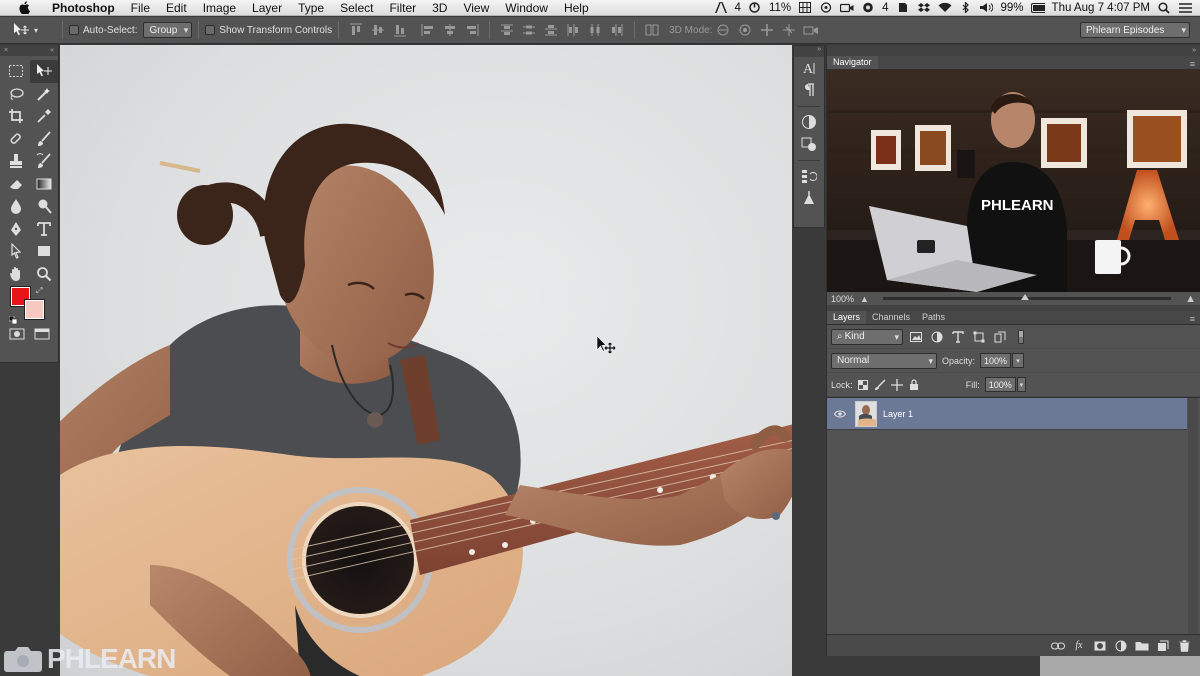 Image resolution: width=1200 pixels, height=676 pixels. I want to click on adjustments-panel-icon, so click(809, 122).